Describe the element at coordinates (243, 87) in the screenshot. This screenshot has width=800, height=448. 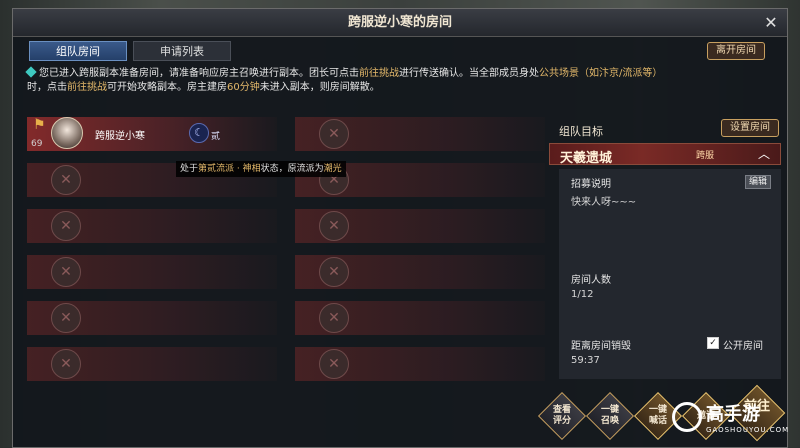
I see `notice-highlight-4: 60分钟` at that location.